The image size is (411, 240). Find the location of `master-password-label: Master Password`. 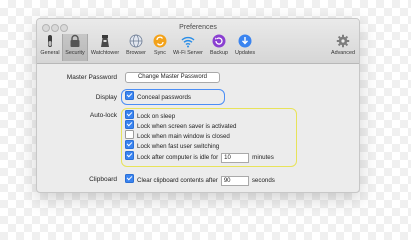

master-password-label: Master Password is located at coordinates (91, 77).